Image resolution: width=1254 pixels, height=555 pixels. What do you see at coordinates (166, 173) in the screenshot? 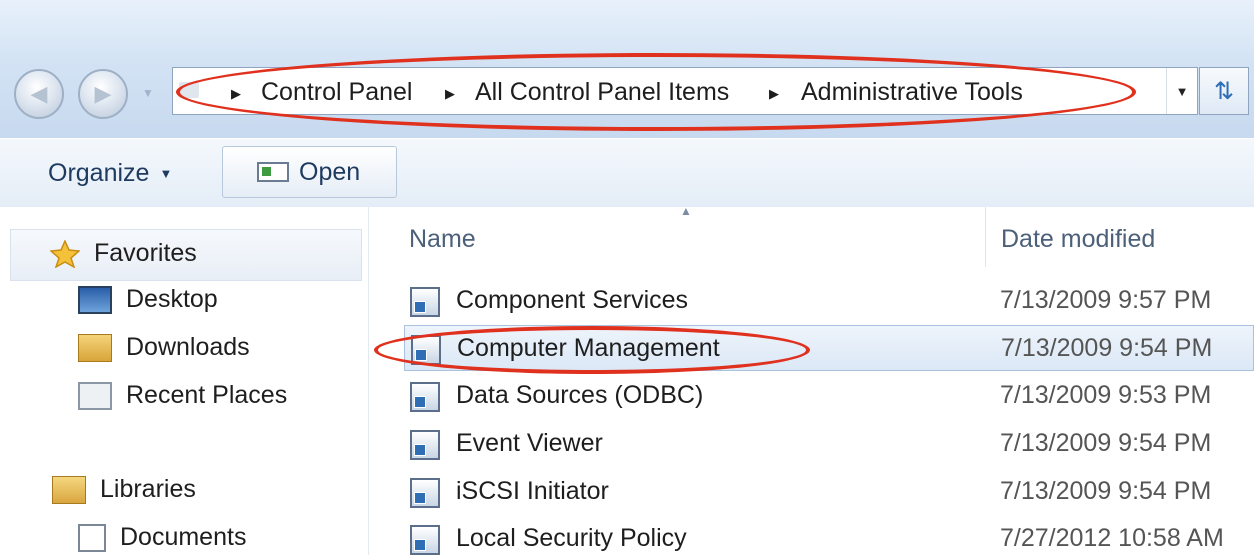
I see `chevron-down-icon: ▼` at bounding box center [166, 173].